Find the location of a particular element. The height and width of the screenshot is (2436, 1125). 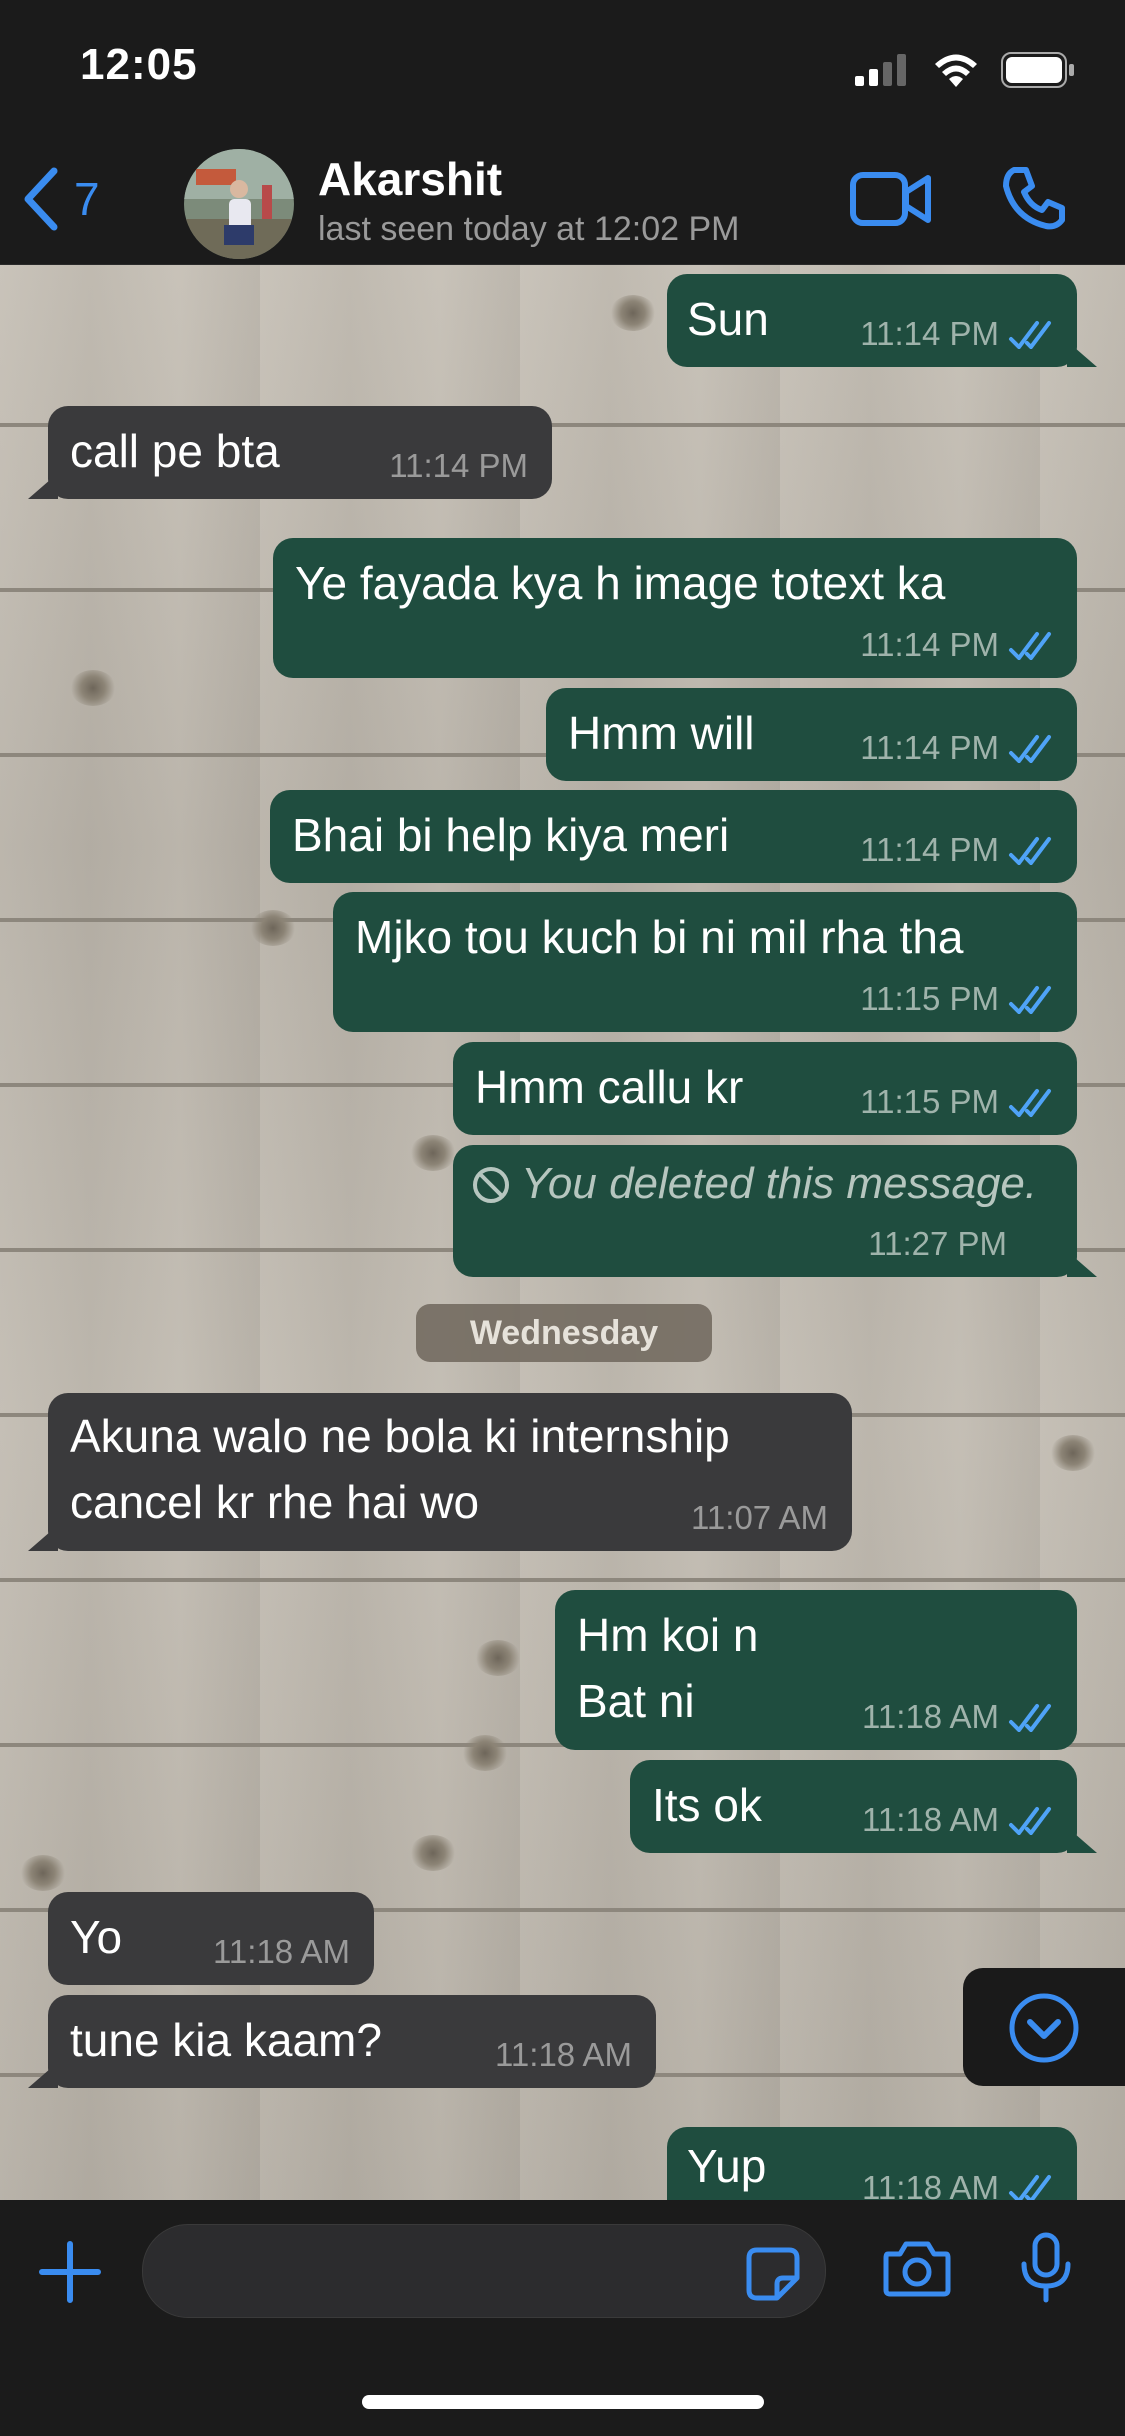

message-bubble-outgoing: Mjko tou kuch bi ni mil rha tha 11:15 PM is located at coordinates (705, 962).